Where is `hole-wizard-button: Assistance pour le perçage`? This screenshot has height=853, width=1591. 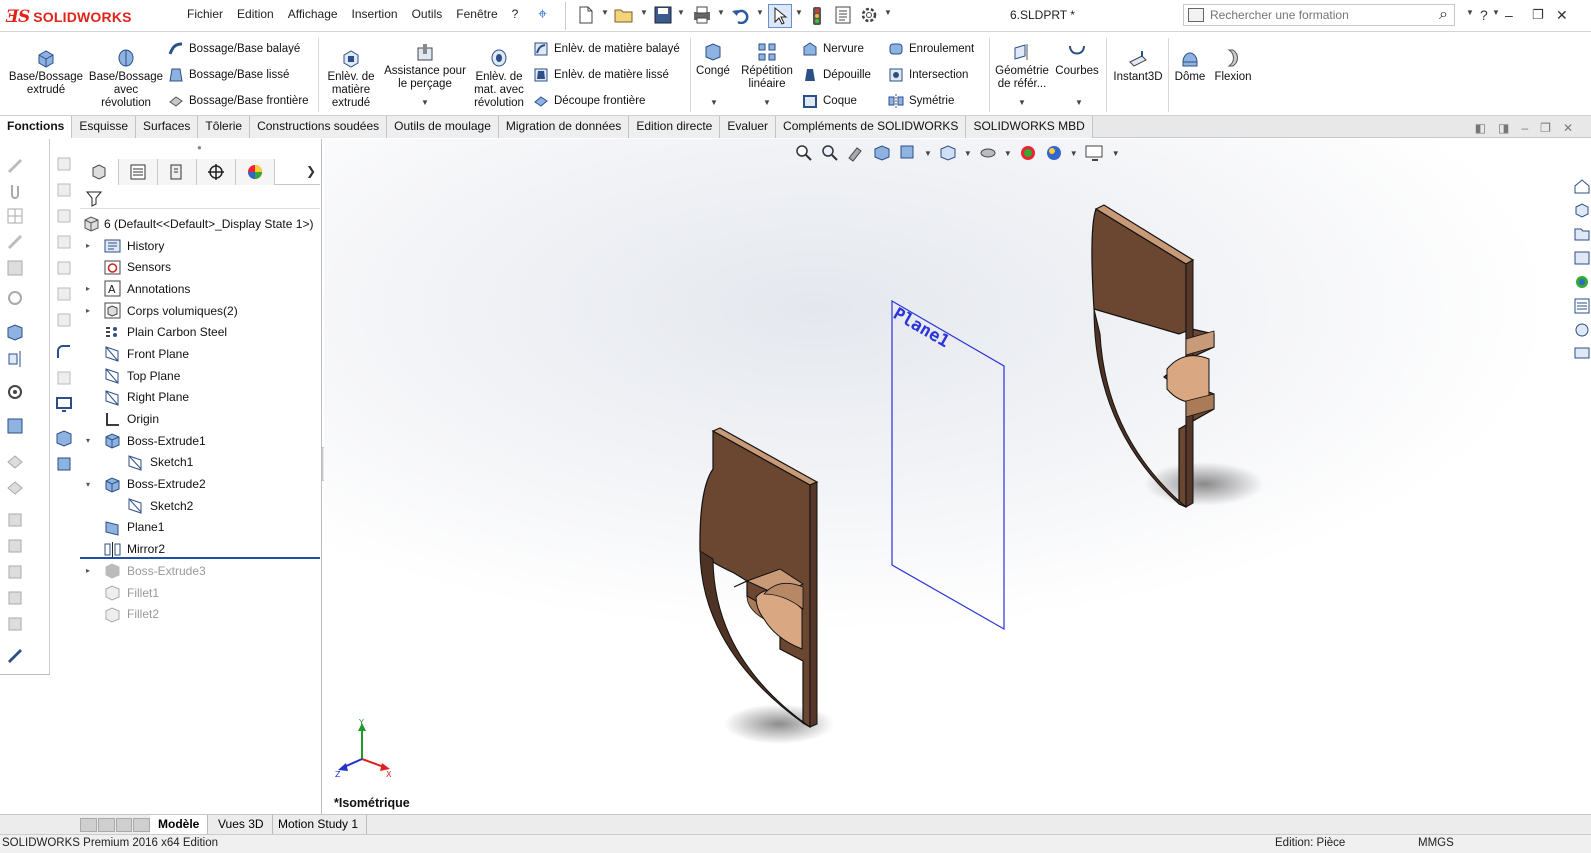 hole-wizard-button: Assistance pour le perçage is located at coordinates (425, 66).